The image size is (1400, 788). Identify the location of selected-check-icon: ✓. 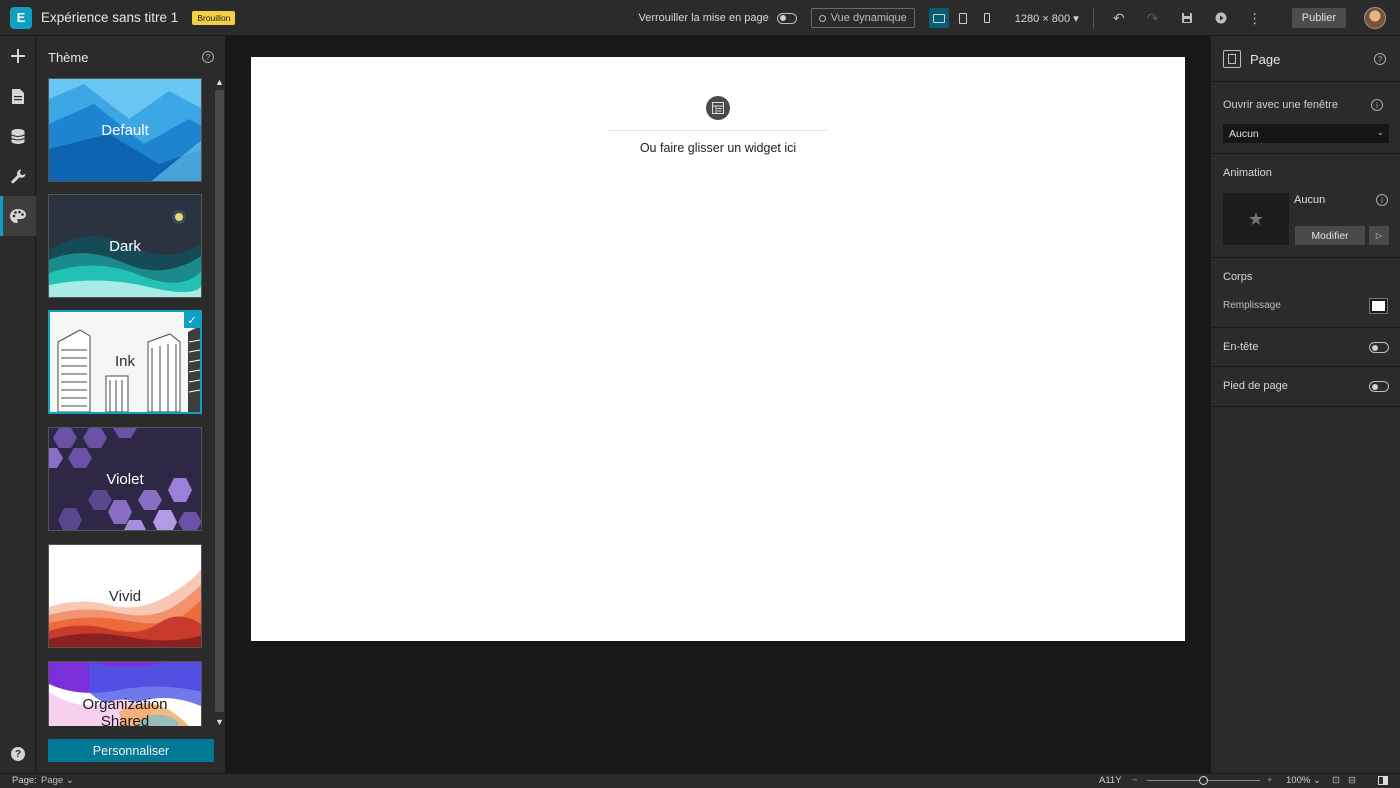
(192, 320).